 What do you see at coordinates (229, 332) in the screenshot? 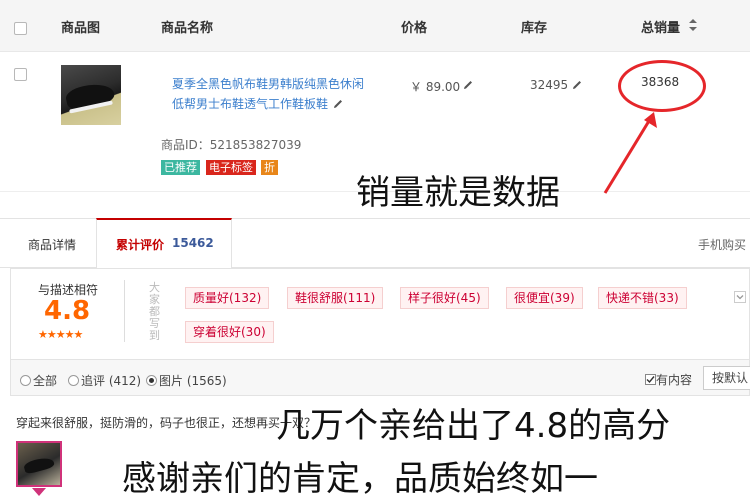
I see `review-chip: 穿着很好(30)` at bounding box center [229, 332].